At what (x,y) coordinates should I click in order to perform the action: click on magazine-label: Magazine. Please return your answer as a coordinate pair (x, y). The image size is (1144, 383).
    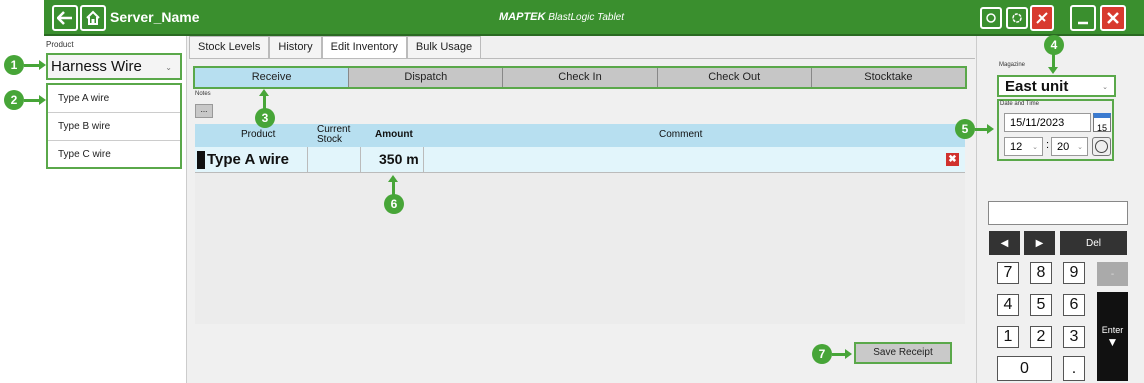
    Looking at the image, I should click on (1012, 65).